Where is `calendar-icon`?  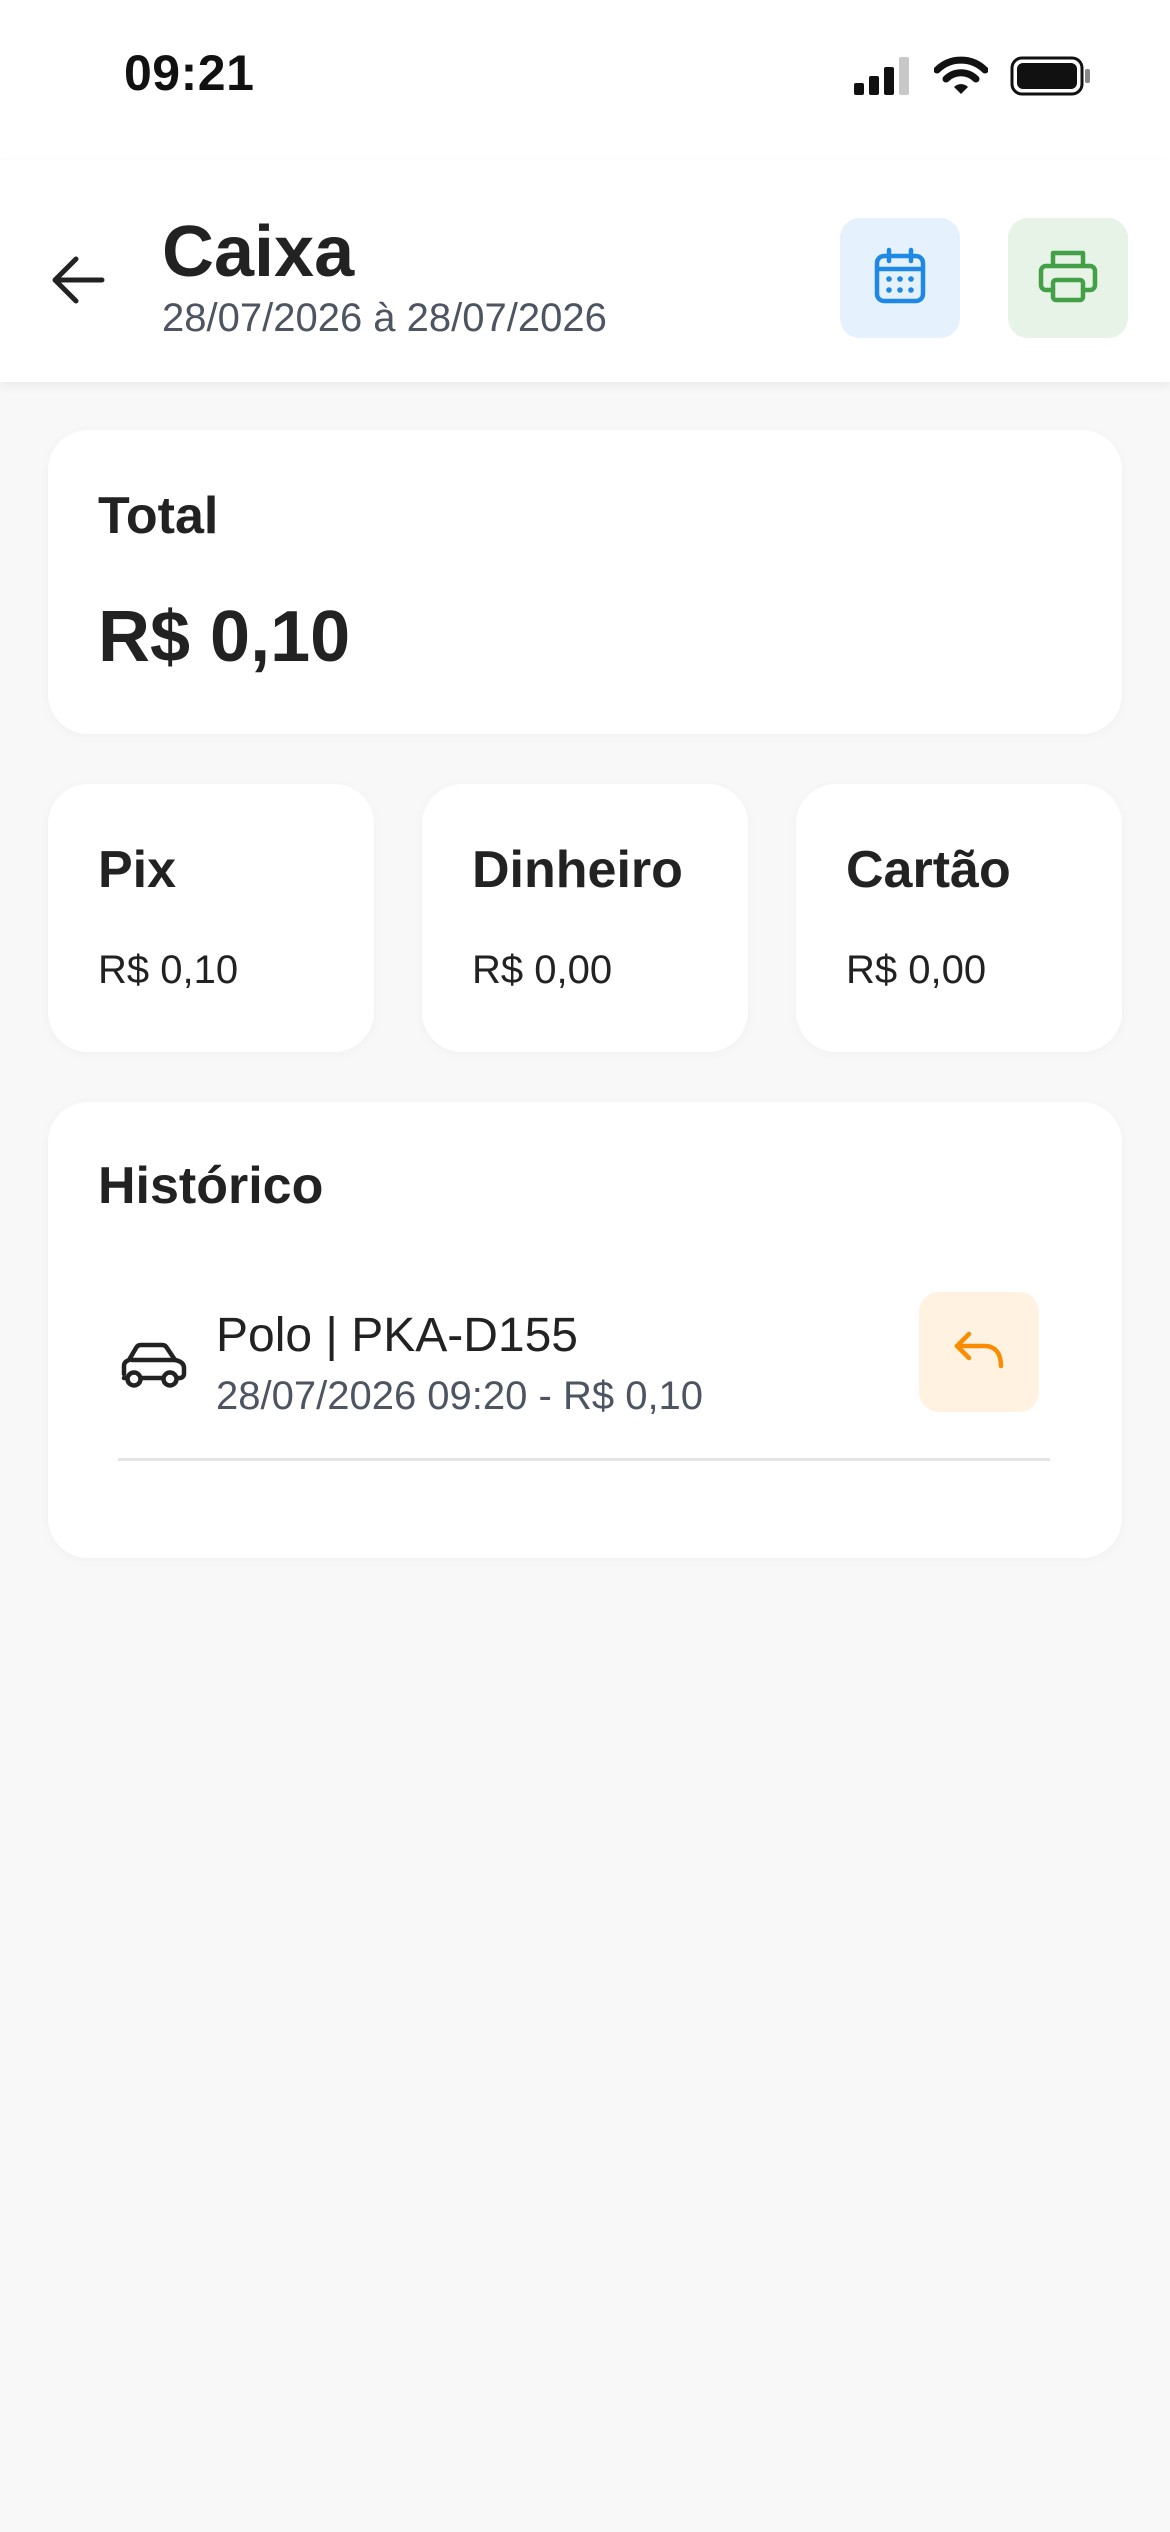
calendar-icon is located at coordinates (900, 278).